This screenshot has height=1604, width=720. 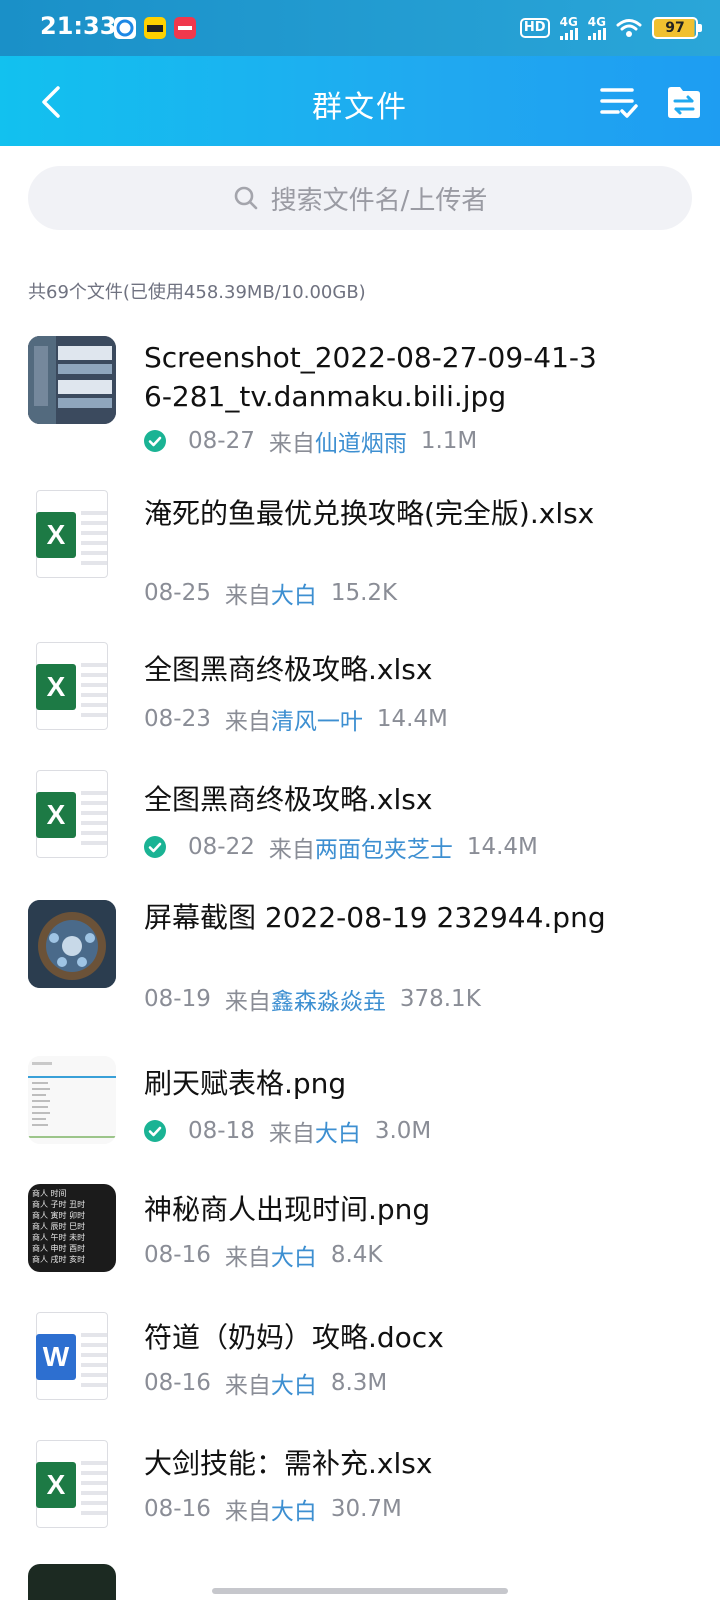 What do you see at coordinates (364, 593) in the screenshot?
I see `file-size: 15.2K` at bounding box center [364, 593].